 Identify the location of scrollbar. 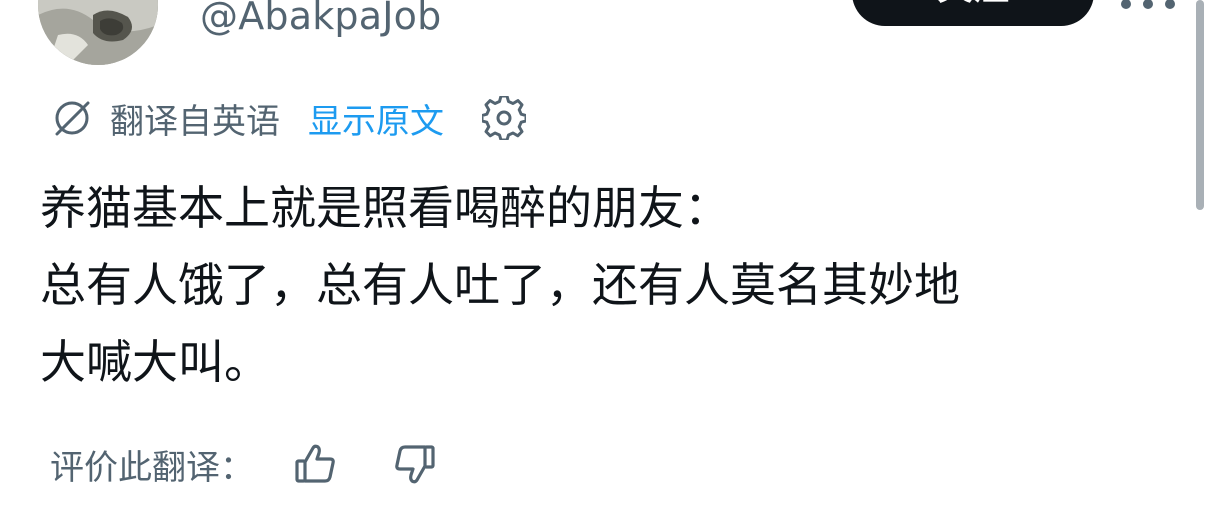
(1200, 105).